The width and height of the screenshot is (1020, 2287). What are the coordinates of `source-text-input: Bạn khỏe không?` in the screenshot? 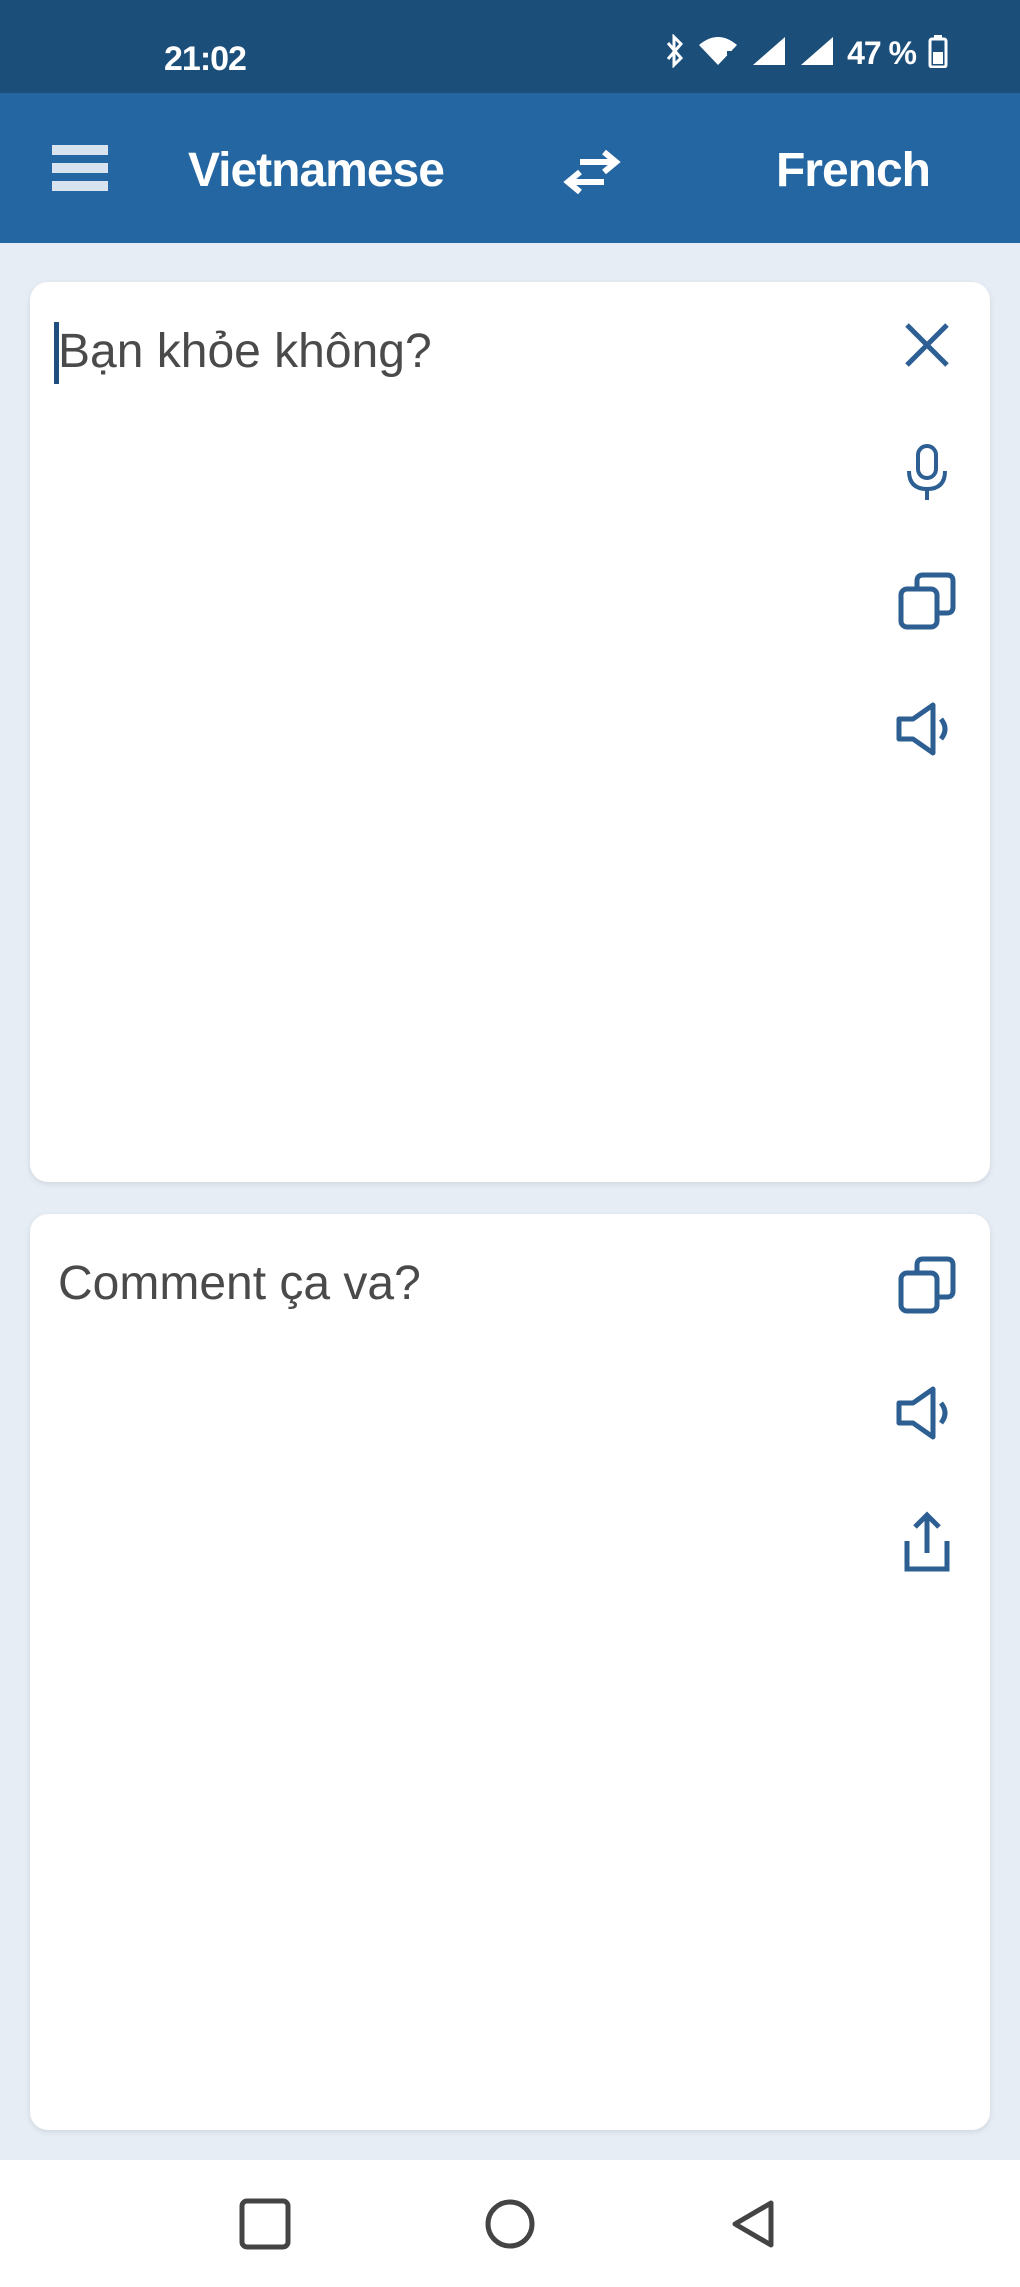 It's located at (458, 351).